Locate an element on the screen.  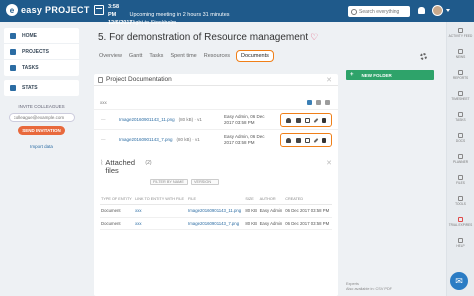
tab-overview: Overview is located at coordinates (110, 56).